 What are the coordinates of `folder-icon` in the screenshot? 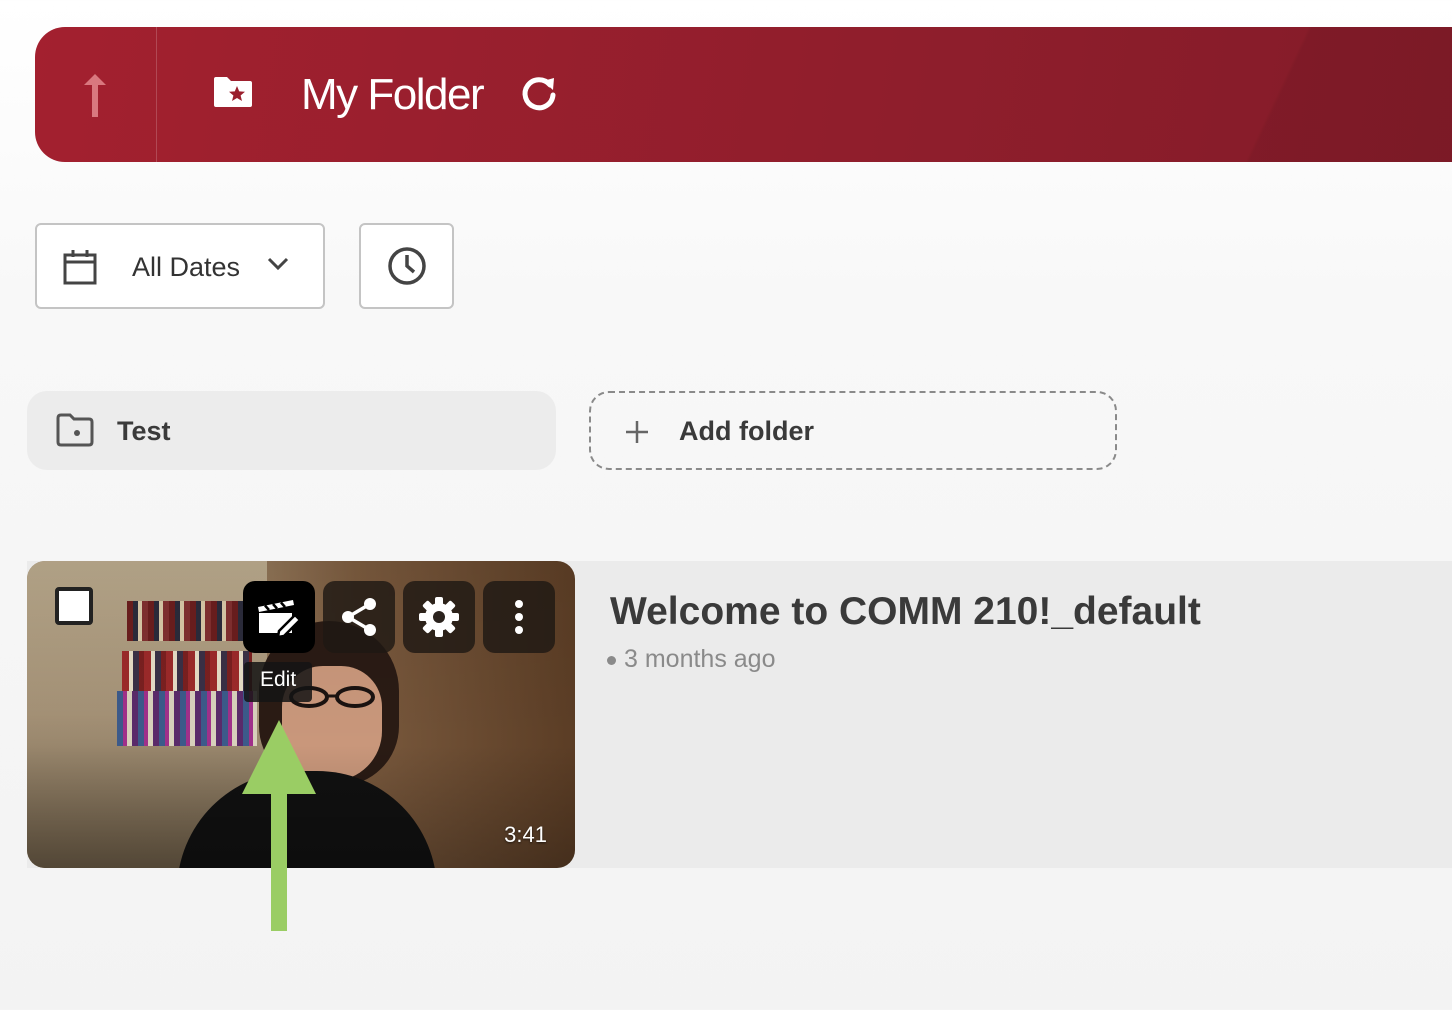 It's located at (75, 432).